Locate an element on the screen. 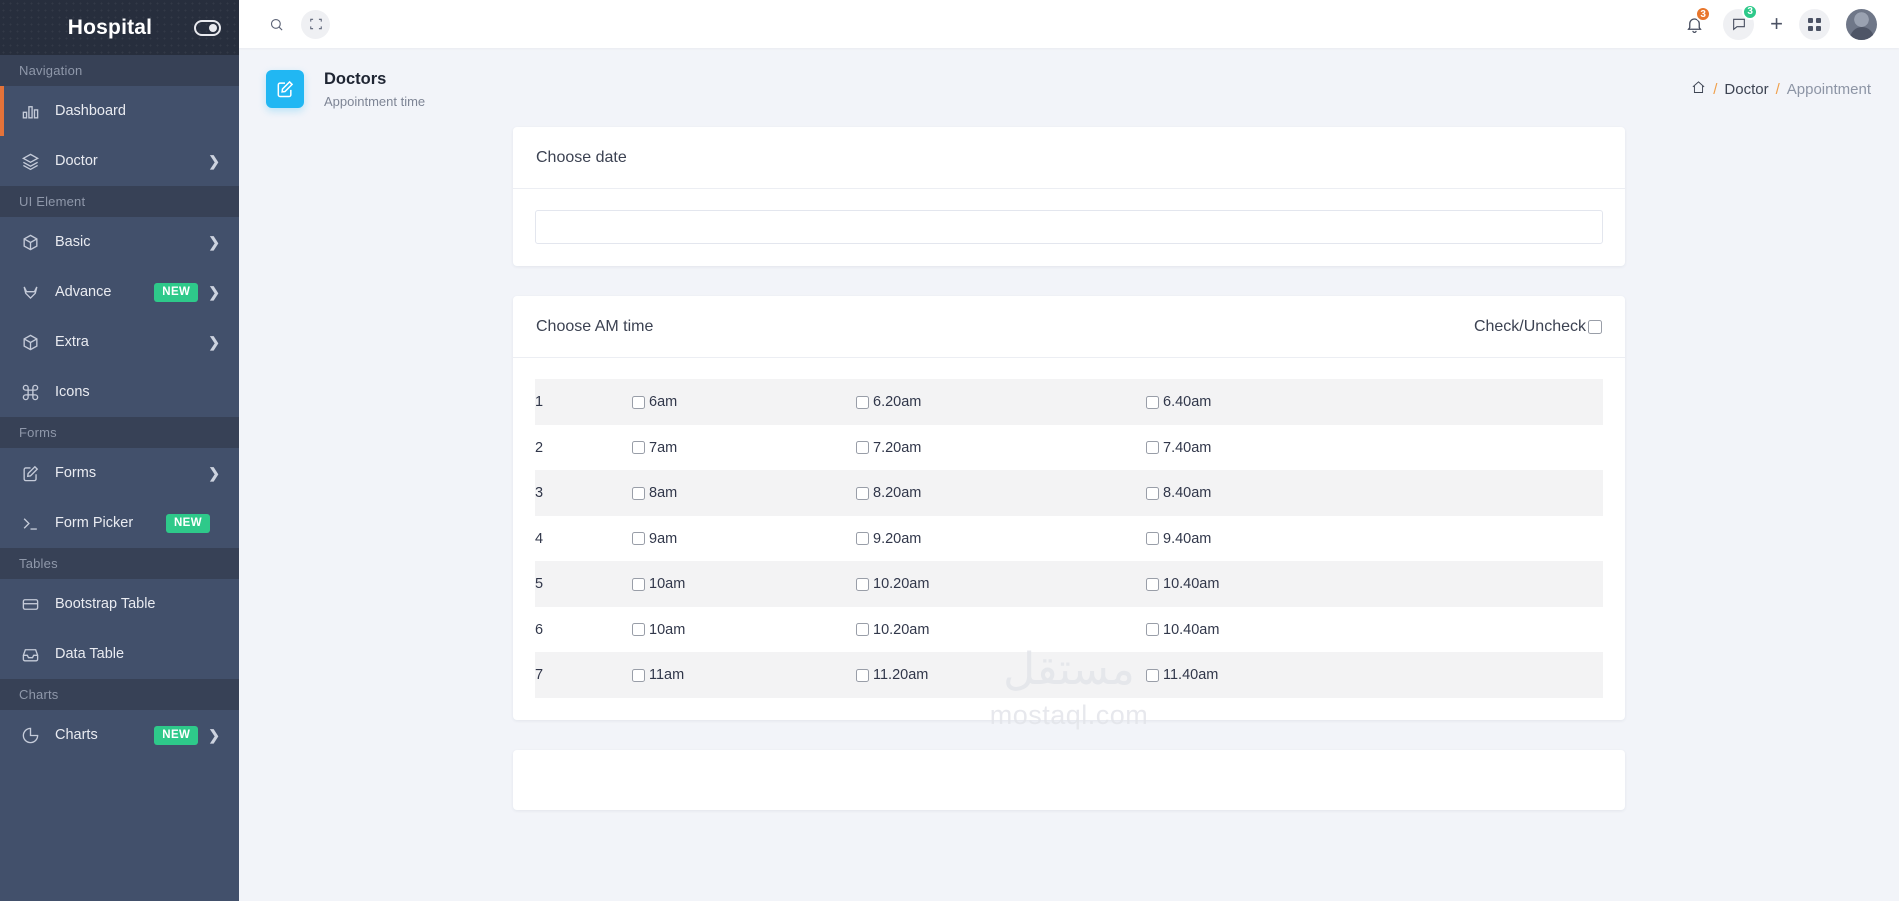 This screenshot has height=901, width=1899. time-slot-cell: 9.40am is located at coordinates (1374, 539).